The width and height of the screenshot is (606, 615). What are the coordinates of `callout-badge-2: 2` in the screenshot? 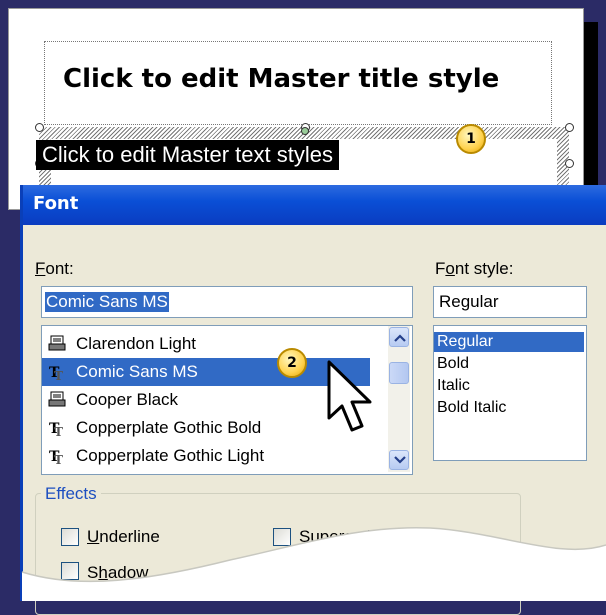 It's located at (292, 363).